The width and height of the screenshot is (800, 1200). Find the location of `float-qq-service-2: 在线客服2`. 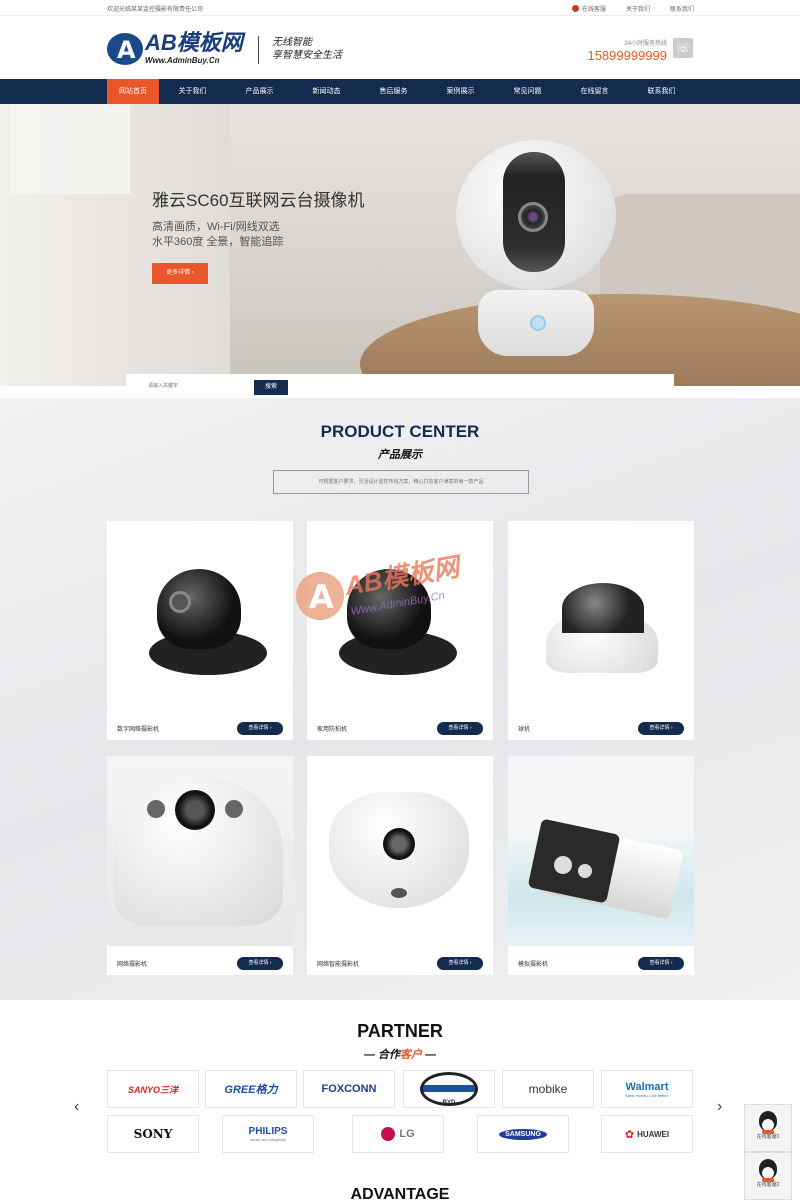

float-qq-service-2: 在线客服2 is located at coordinates (768, 1176).